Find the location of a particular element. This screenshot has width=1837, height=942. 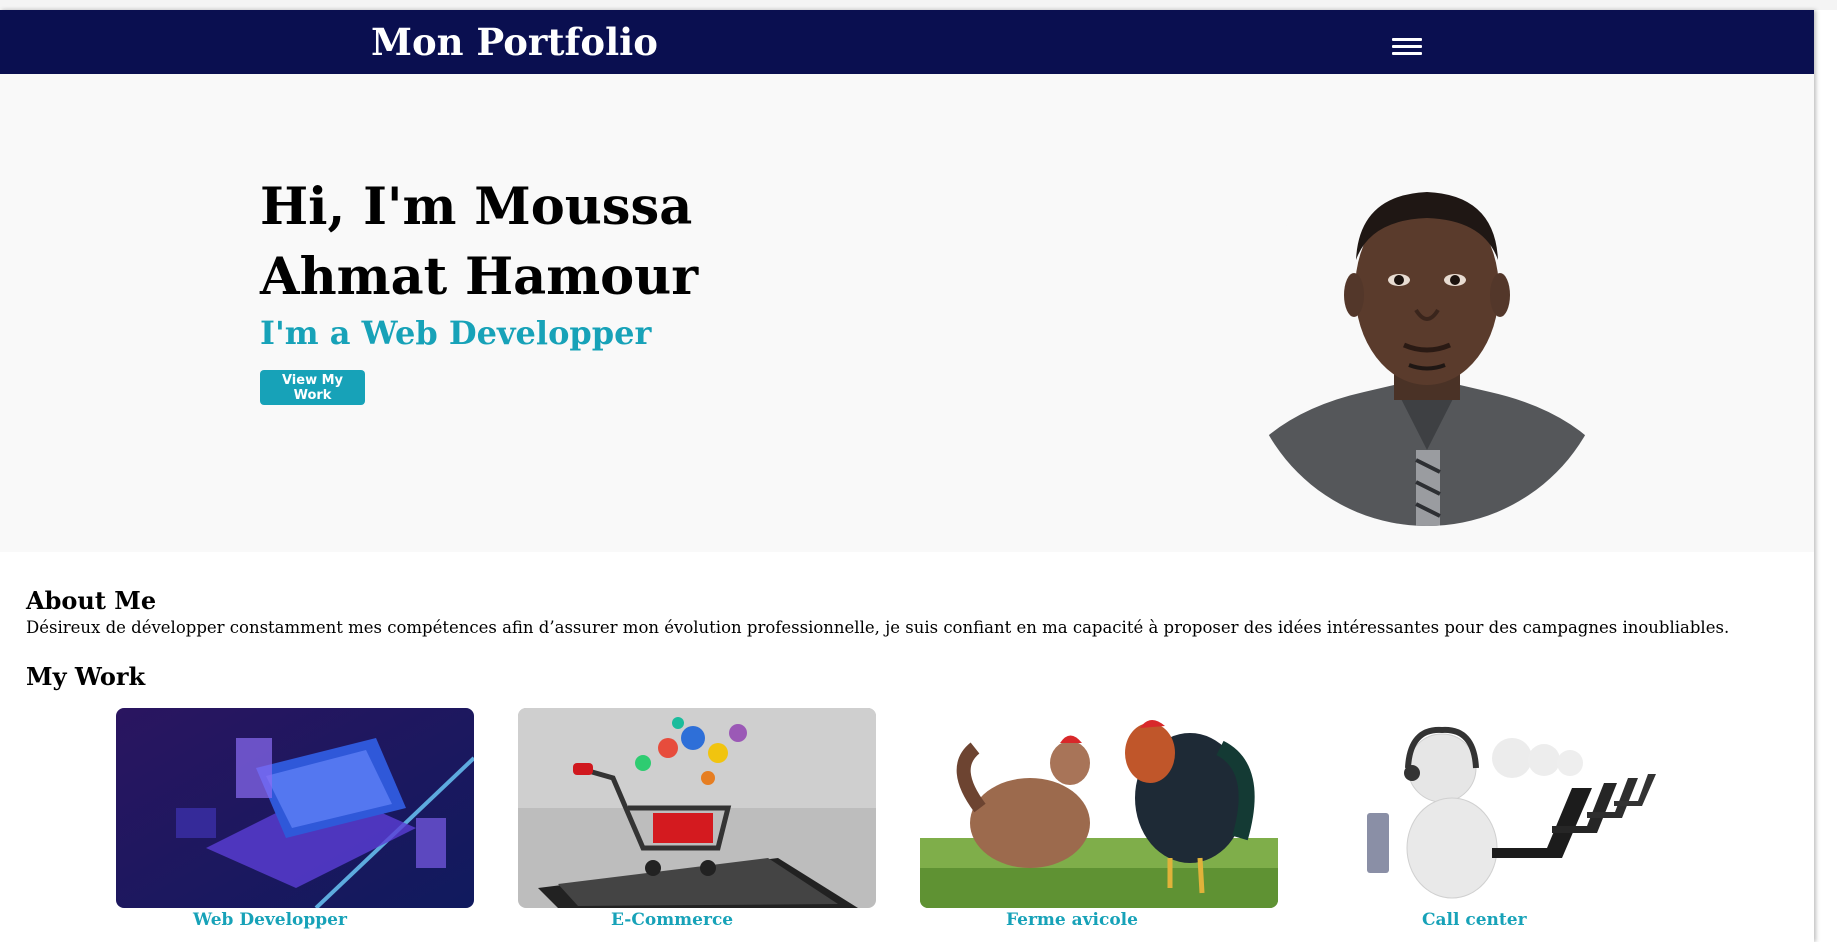

view-my-work-button: View My Work is located at coordinates (312, 387).